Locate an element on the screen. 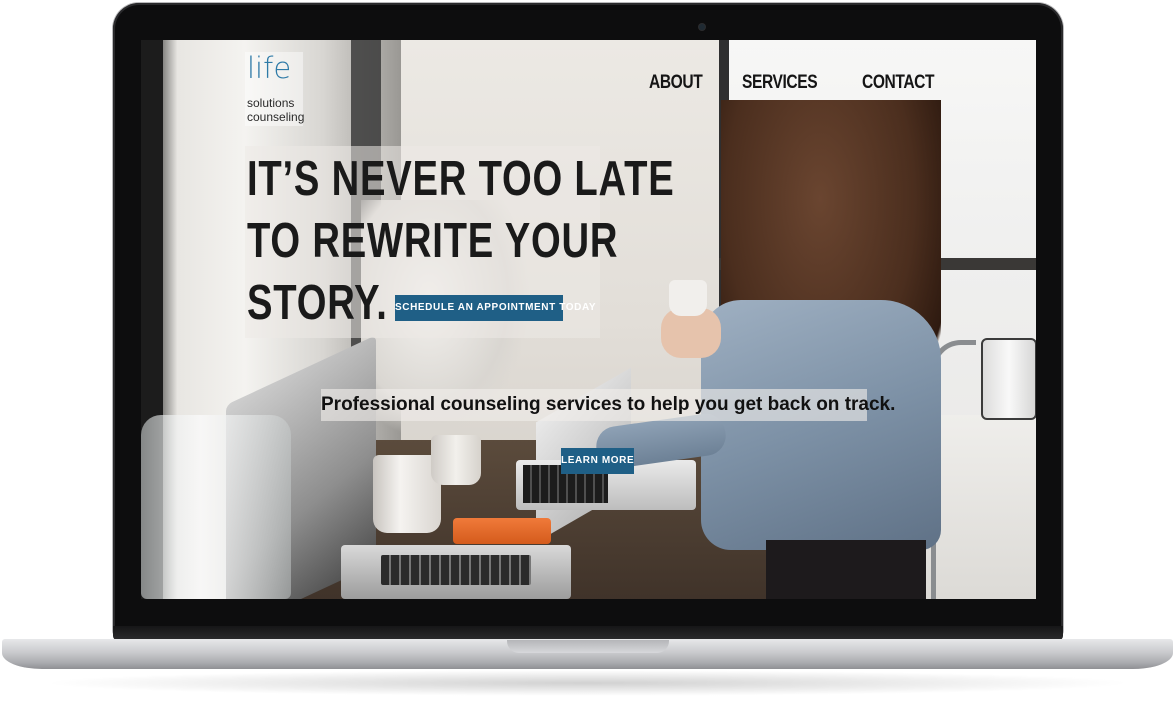 The image size is (1175, 708). camera-icon is located at coordinates (702, 27).